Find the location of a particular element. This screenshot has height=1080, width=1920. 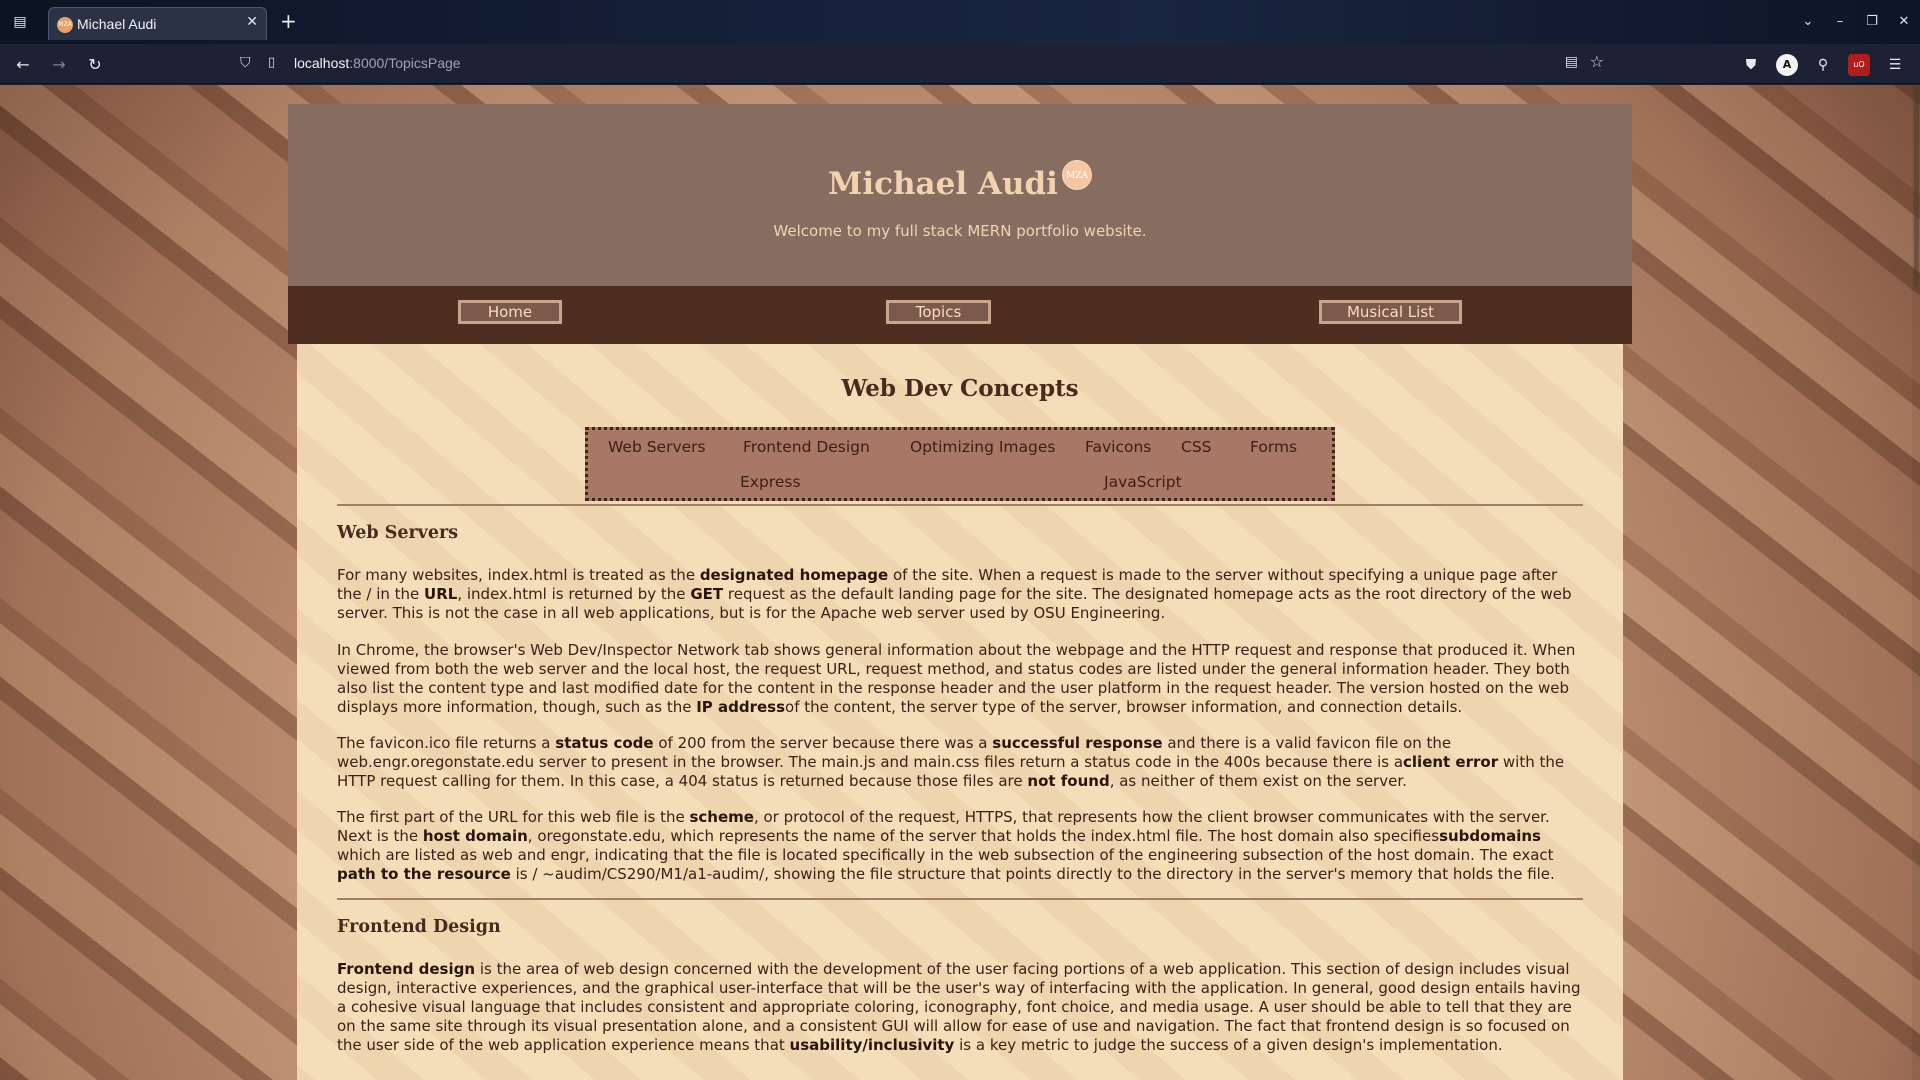

nav-musical-list-link: Musical List is located at coordinates (1390, 312).